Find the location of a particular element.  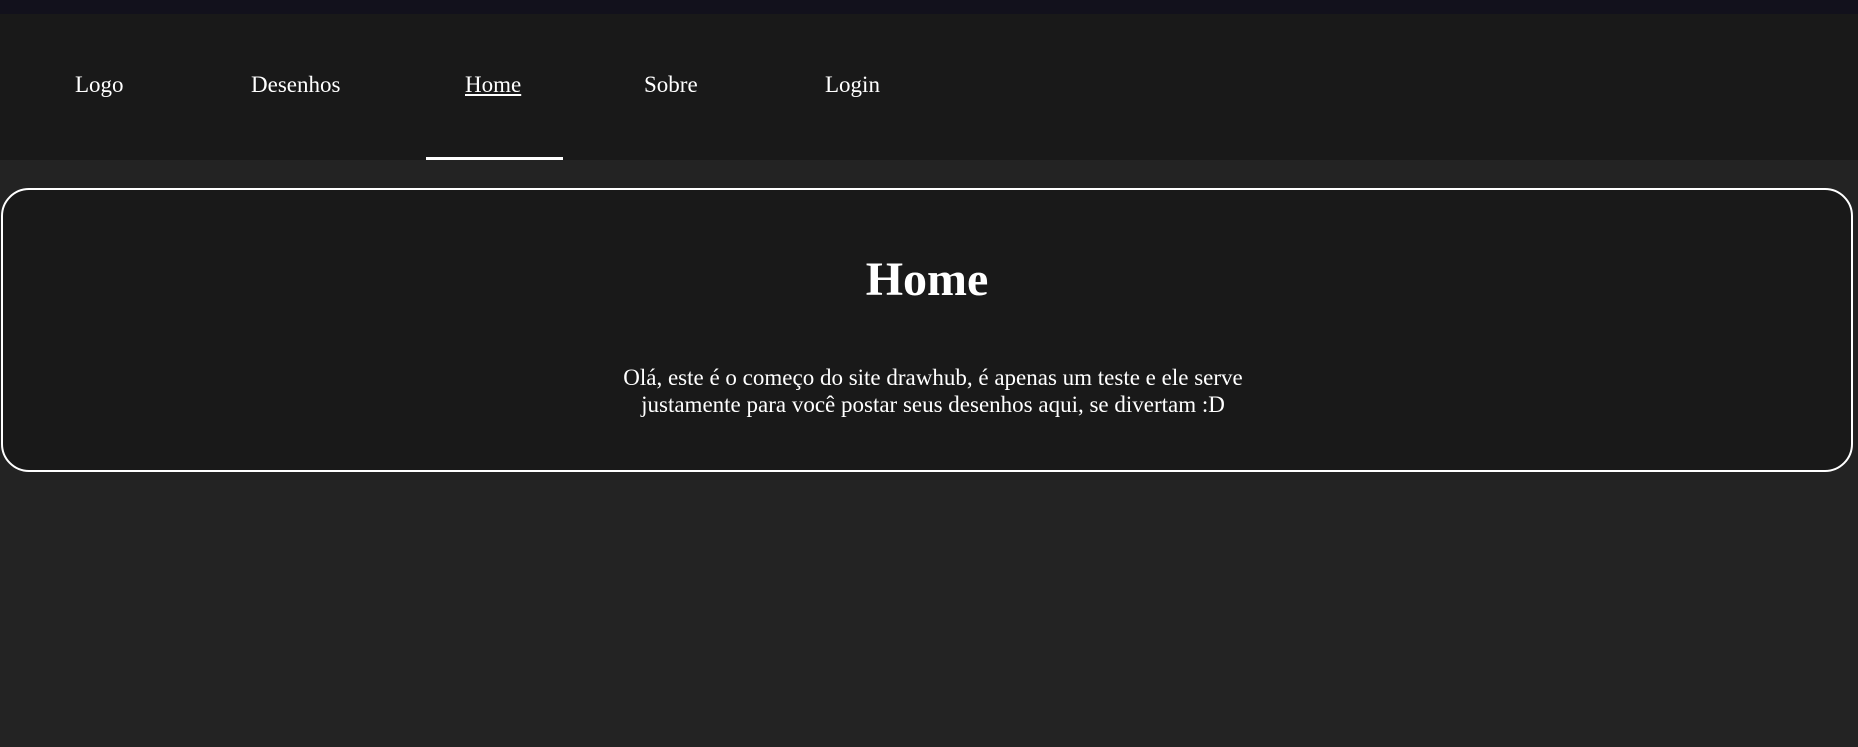

nav-sobre: Sobre is located at coordinates (671, 85).